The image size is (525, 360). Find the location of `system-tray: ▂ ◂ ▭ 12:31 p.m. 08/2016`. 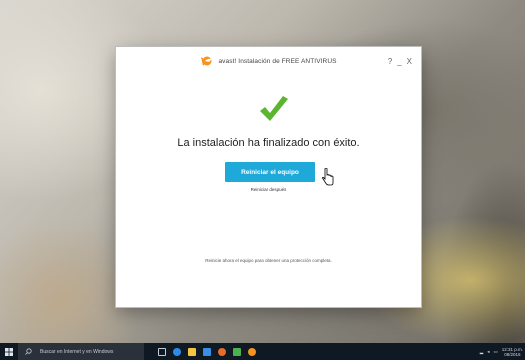

system-tray: ▂ ◂ ▭ 12:31 p.m. 08/2016 is located at coordinates (501, 351).